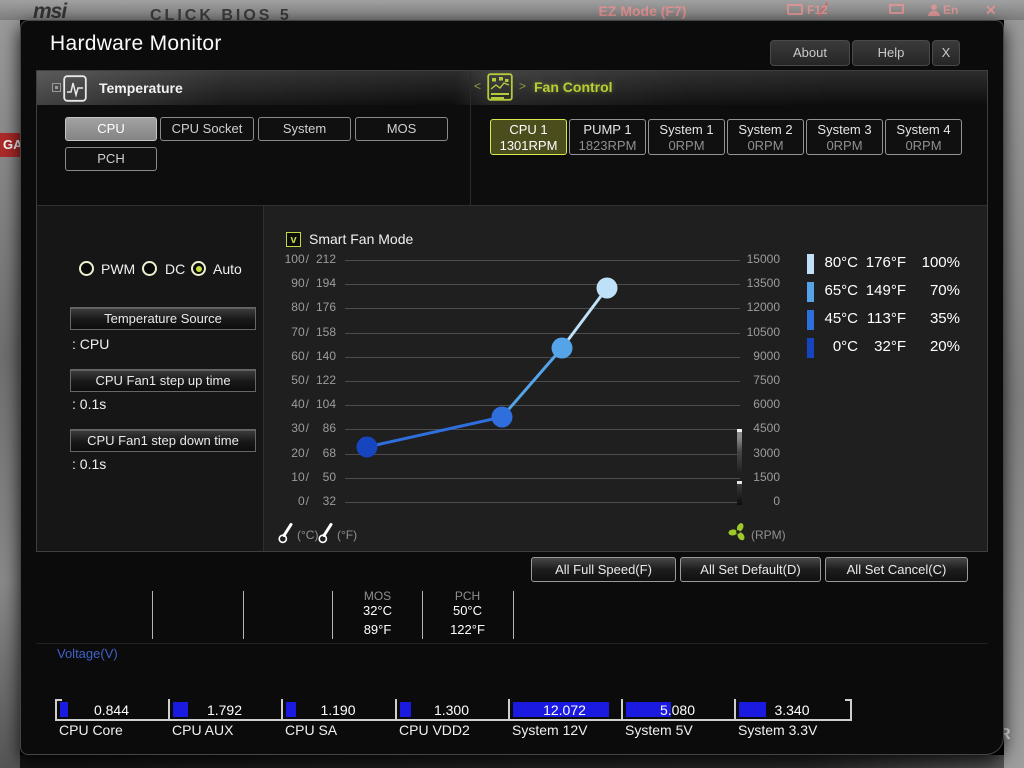 This screenshot has height=768, width=1024. Describe the element at coordinates (512, 761) in the screenshot. I see `background-bottom-strip` at that location.